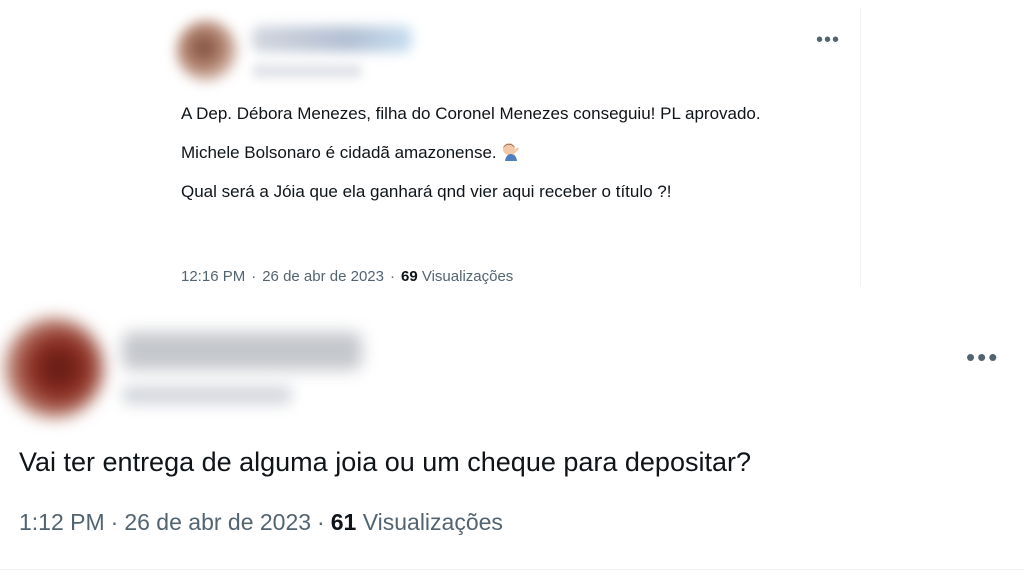 The width and height of the screenshot is (1024, 575). I want to click on divider, so click(512, 569).